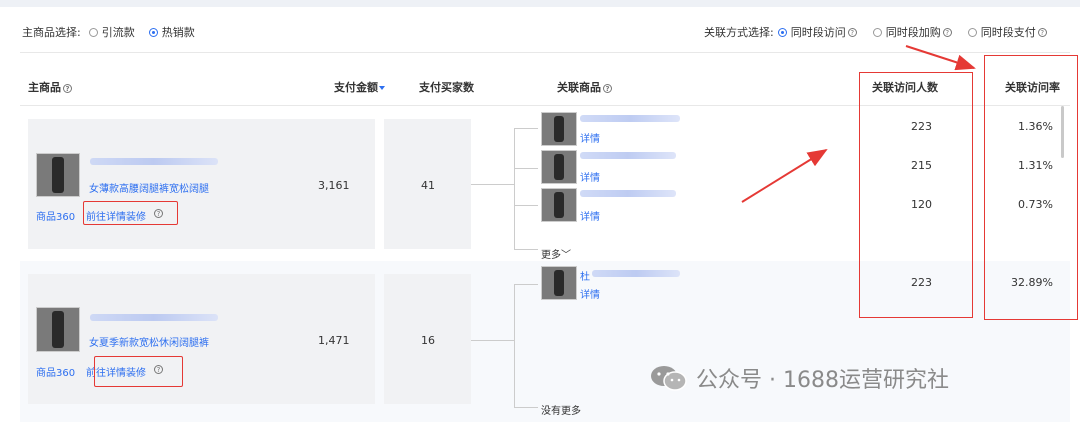 Image resolution: width=1080 pixels, height=422 pixels. What do you see at coordinates (669, 378) in the screenshot?
I see `wechat-icon` at bounding box center [669, 378].